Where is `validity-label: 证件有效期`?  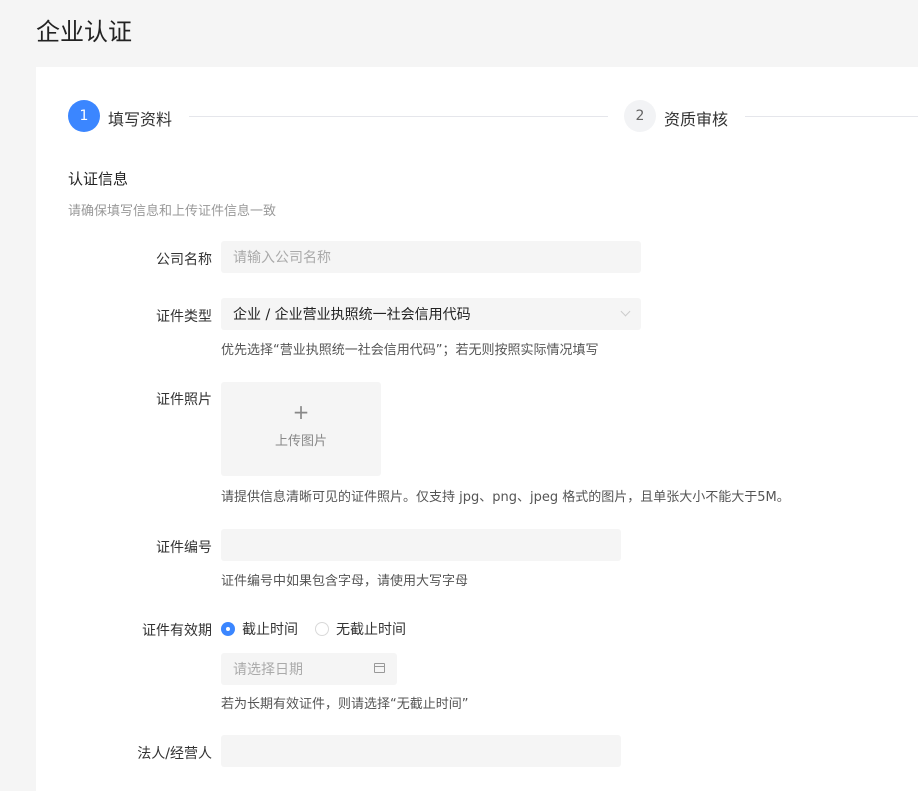
validity-label: 证件有效期 is located at coordinates (177, 631).